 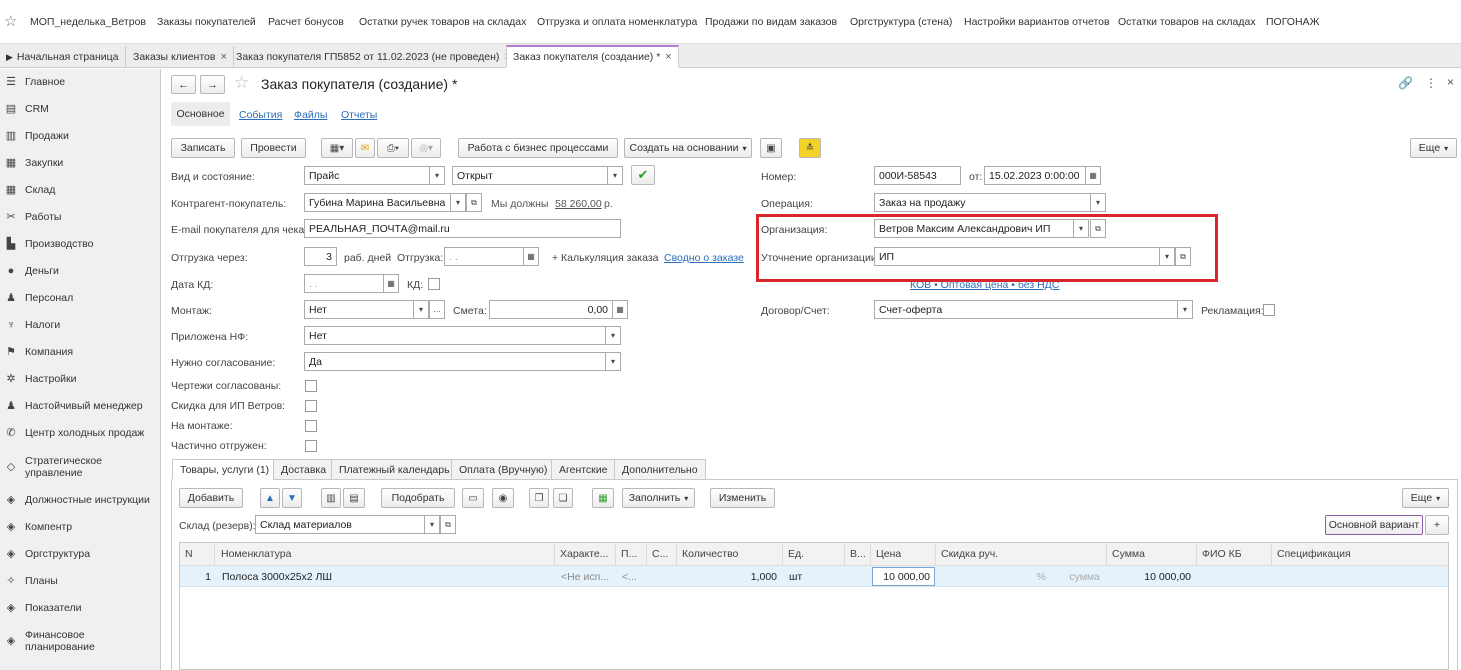 I want to click on contract-dropdown: ▾, so click(x=1185, y=309).